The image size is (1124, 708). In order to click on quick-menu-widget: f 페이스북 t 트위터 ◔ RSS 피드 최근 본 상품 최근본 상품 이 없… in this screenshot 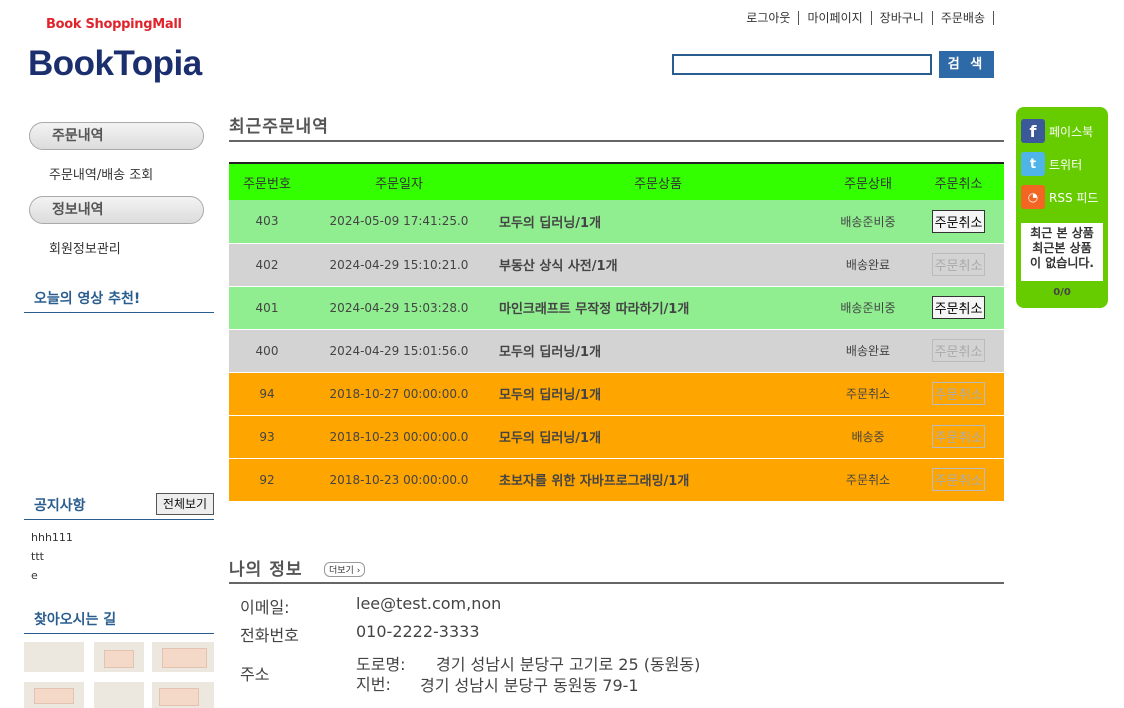, I will do `click(1062, 207)`.